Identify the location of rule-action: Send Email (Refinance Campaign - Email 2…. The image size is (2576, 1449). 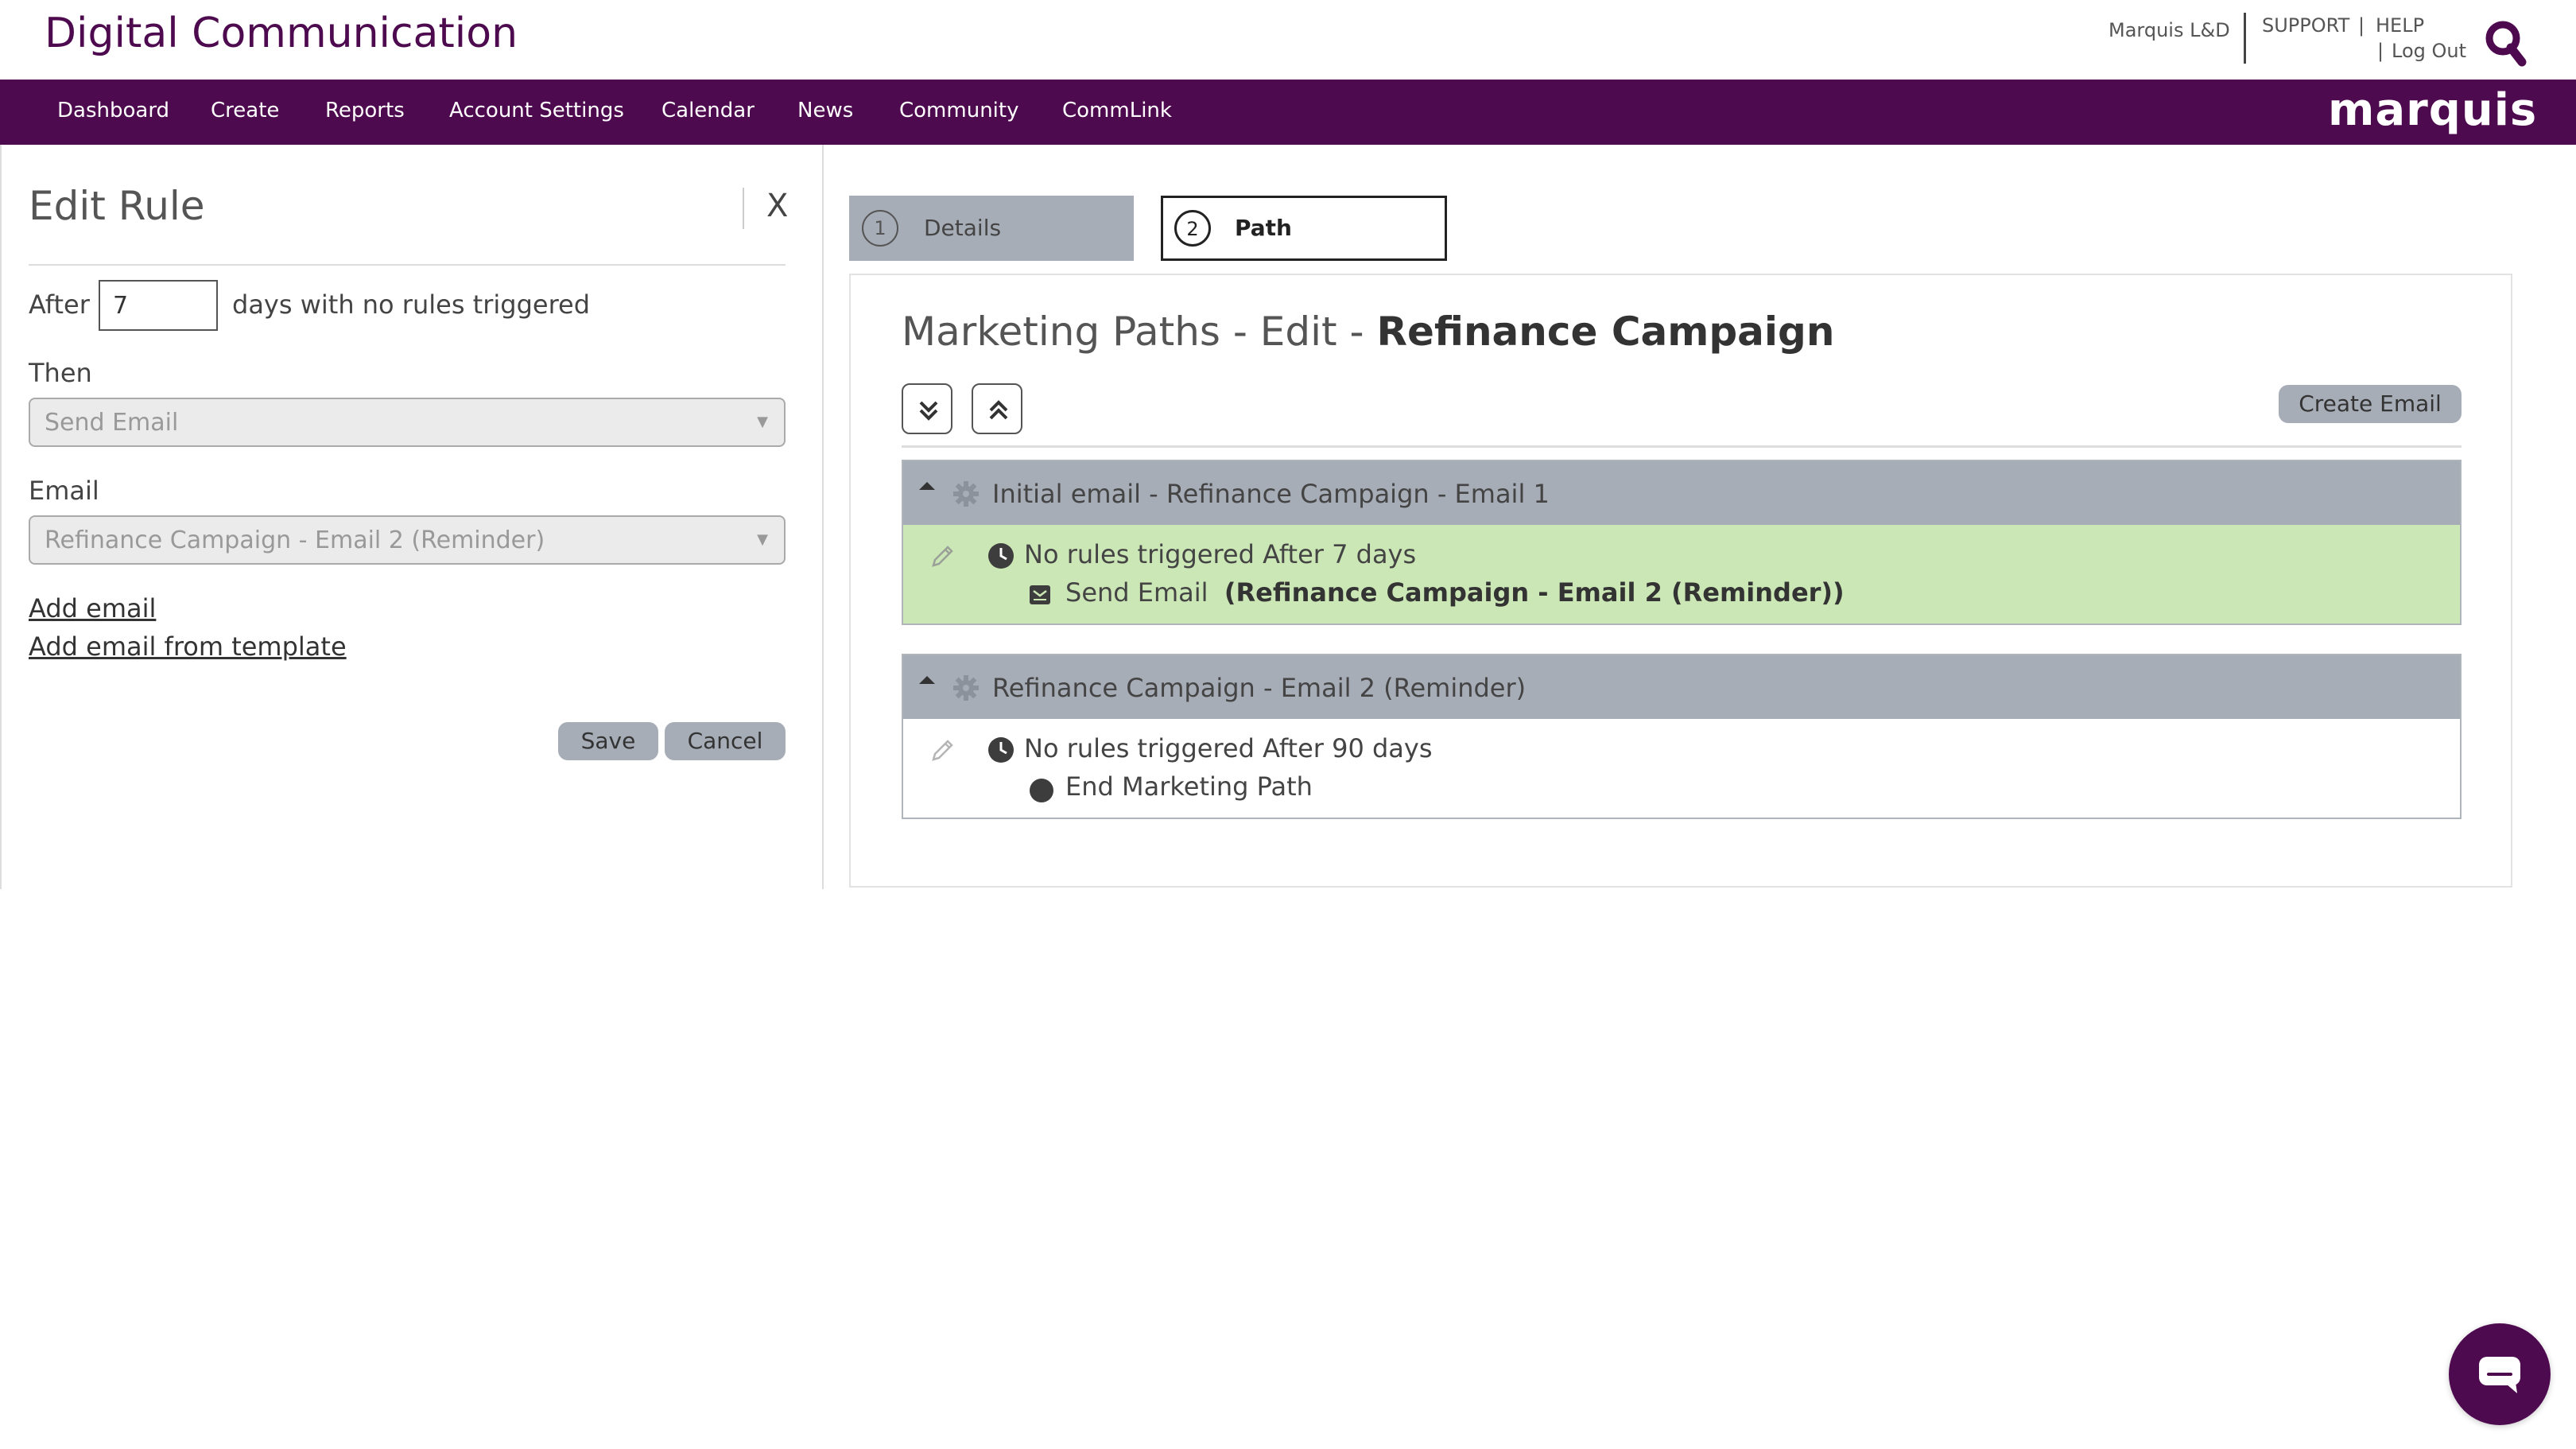
(1455, 592).